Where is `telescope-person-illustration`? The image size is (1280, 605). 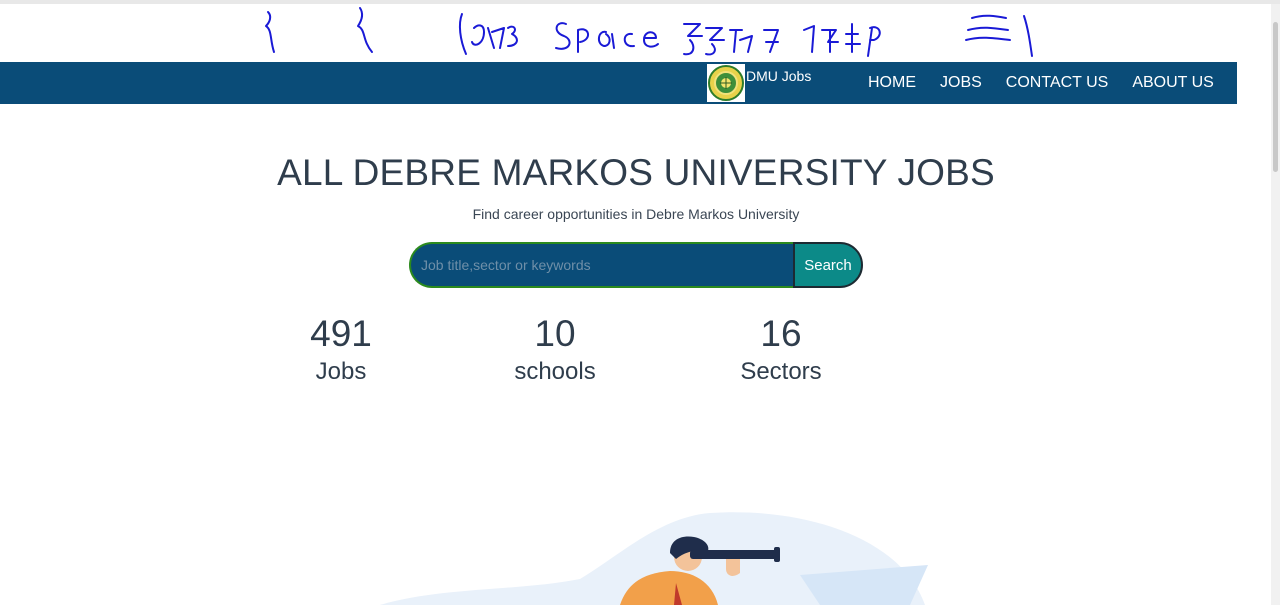 telescope-person-illustration is located at coordinates (654, 558).